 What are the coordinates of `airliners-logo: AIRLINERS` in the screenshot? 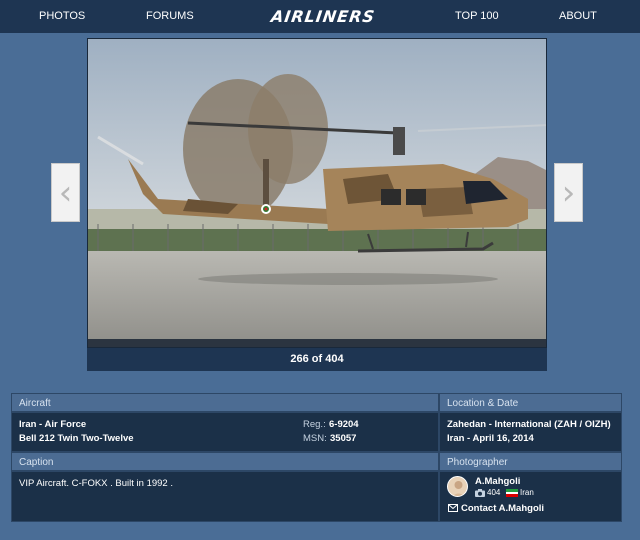 It's located at (322, 17).